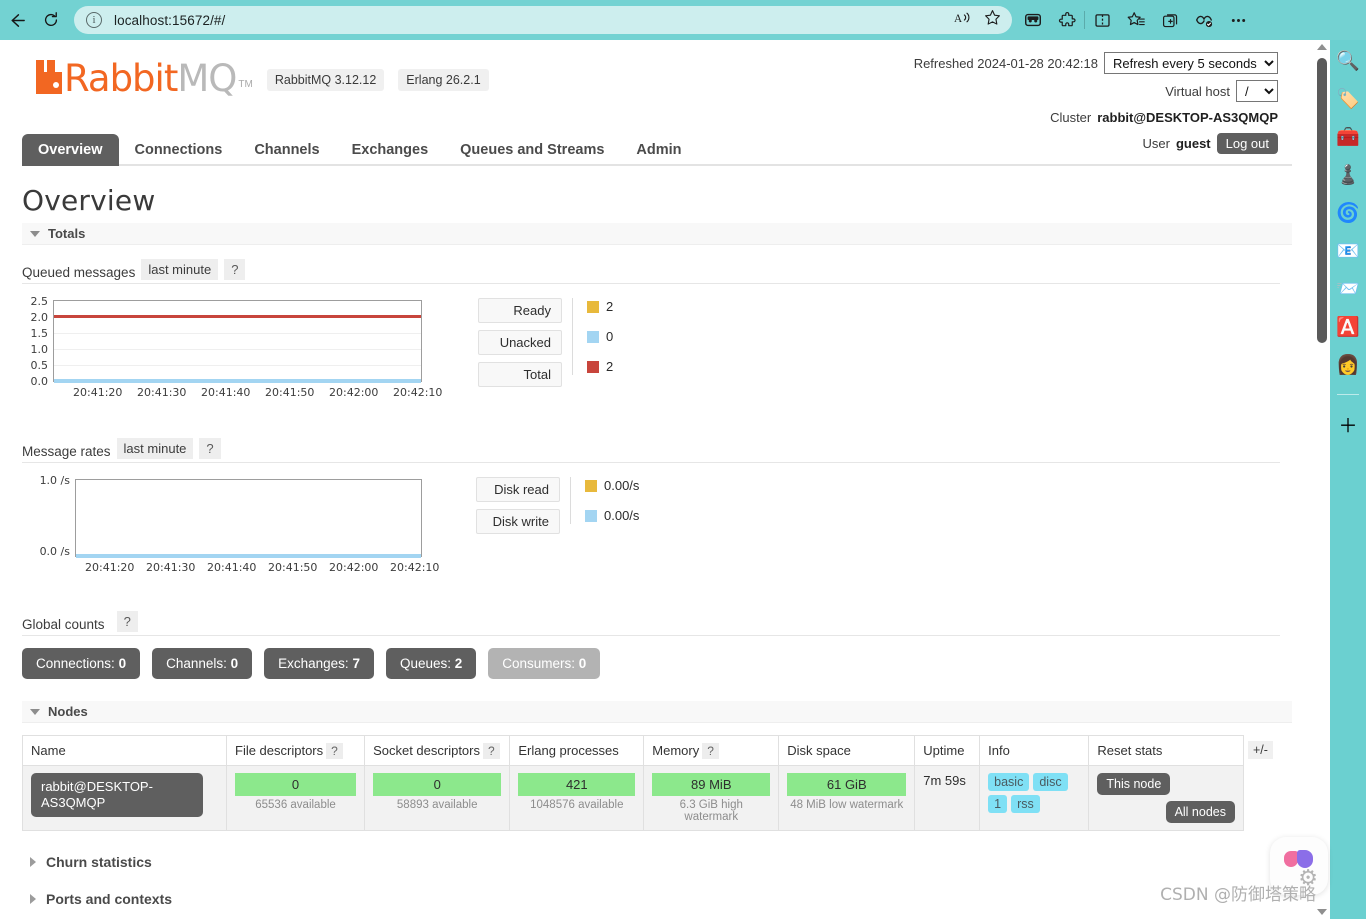  I want to click on tab-channels: Channels, so click(286, 150).